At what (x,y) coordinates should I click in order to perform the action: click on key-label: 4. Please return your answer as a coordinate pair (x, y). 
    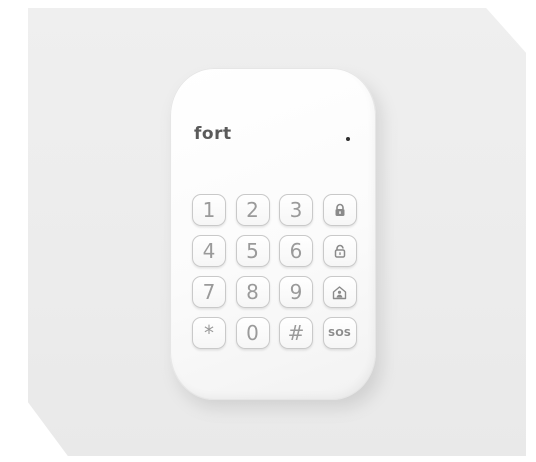
    Looking at the image, I should click on (209, 251).